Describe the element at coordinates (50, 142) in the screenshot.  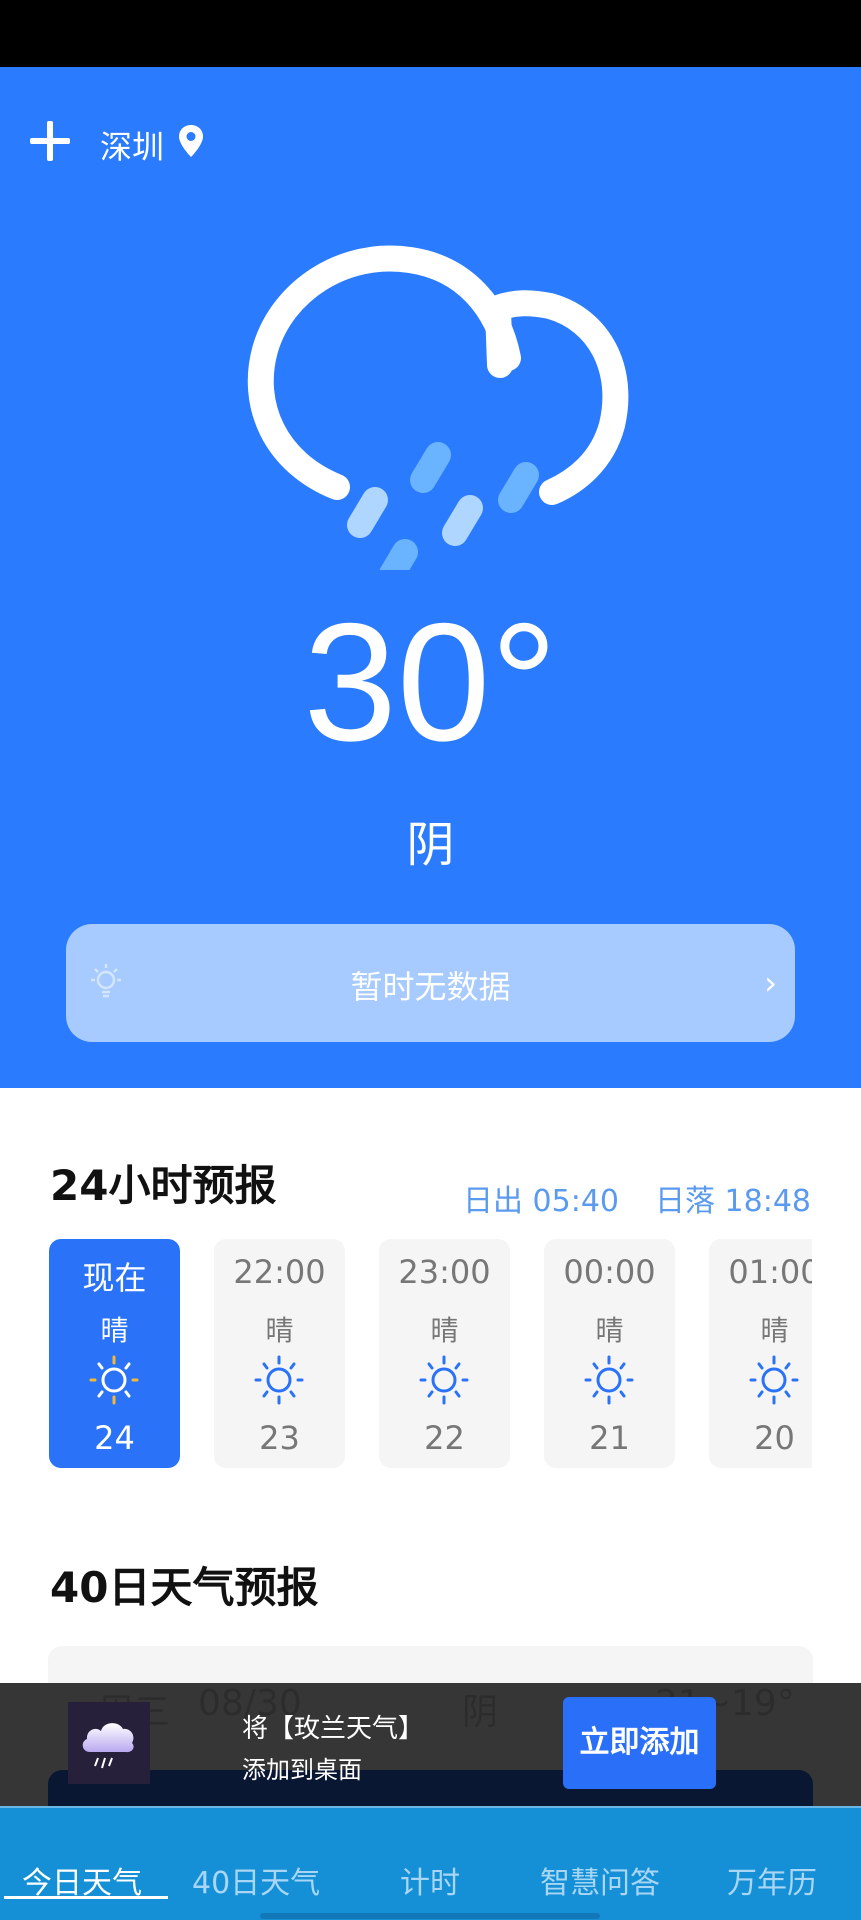
I see `add-city-button` at that location.